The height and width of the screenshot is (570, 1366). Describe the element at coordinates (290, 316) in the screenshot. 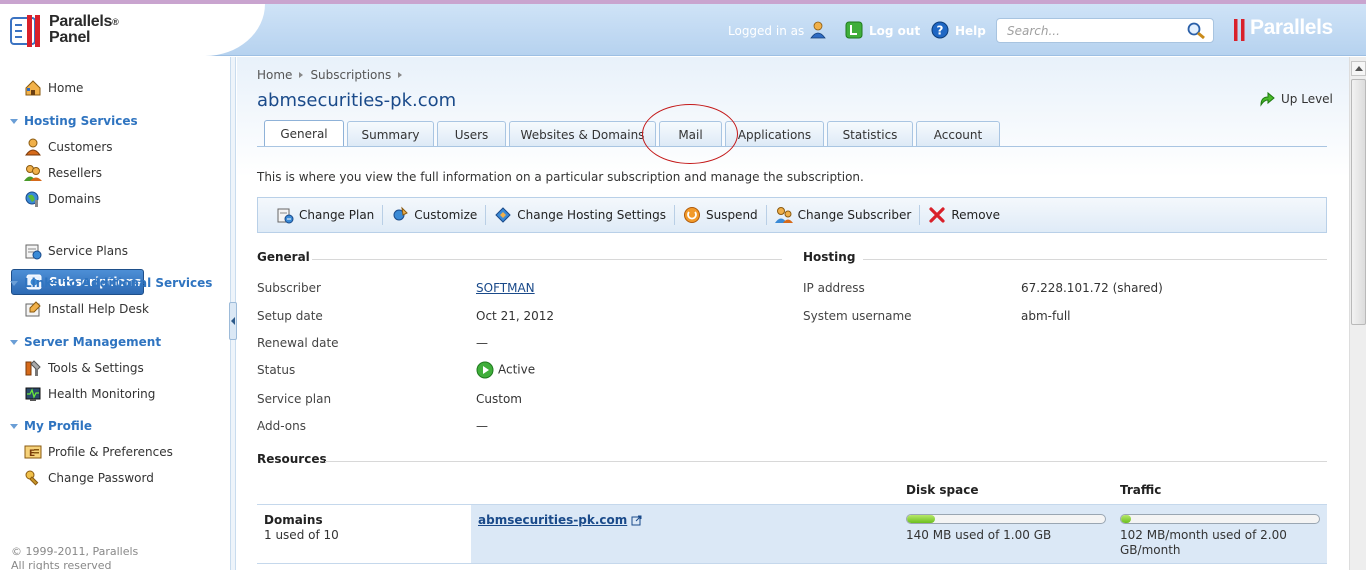

I see `setup-date-label: Setup date` at that location.